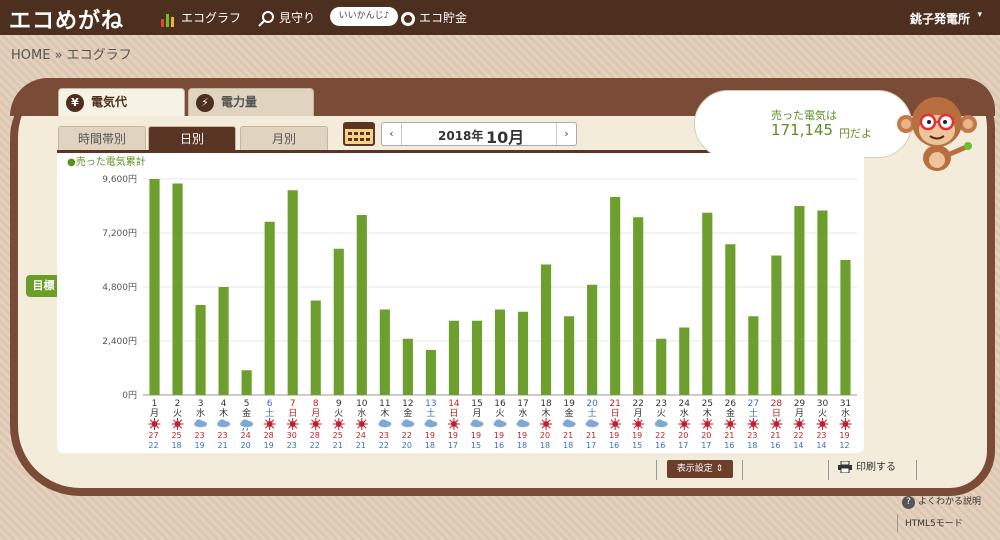  I want to click on tab-electricity-amount: ⚡ 電力量, so click(251, 102).